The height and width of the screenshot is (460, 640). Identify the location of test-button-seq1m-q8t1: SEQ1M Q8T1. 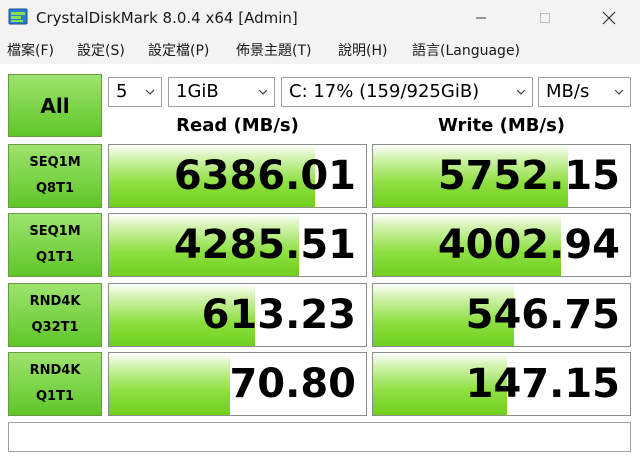
(55, 176).